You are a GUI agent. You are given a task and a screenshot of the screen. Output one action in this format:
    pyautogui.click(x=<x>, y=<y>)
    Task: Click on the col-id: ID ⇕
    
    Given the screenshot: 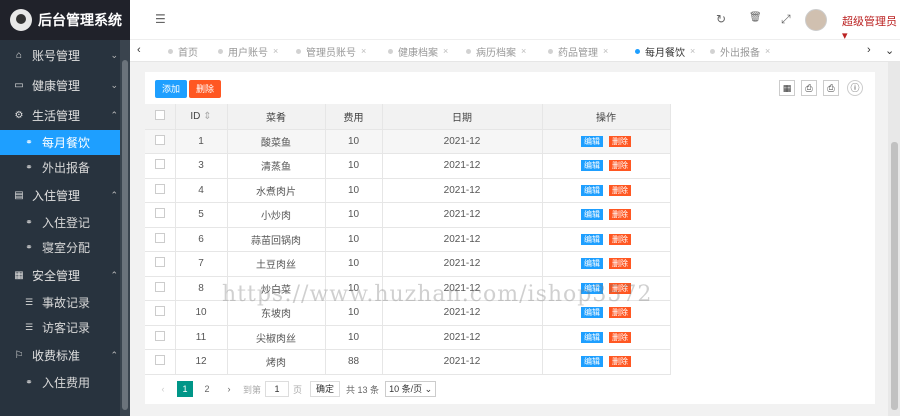 What is the action you would take?
    pyautogui.click(x=201, y=117)
    